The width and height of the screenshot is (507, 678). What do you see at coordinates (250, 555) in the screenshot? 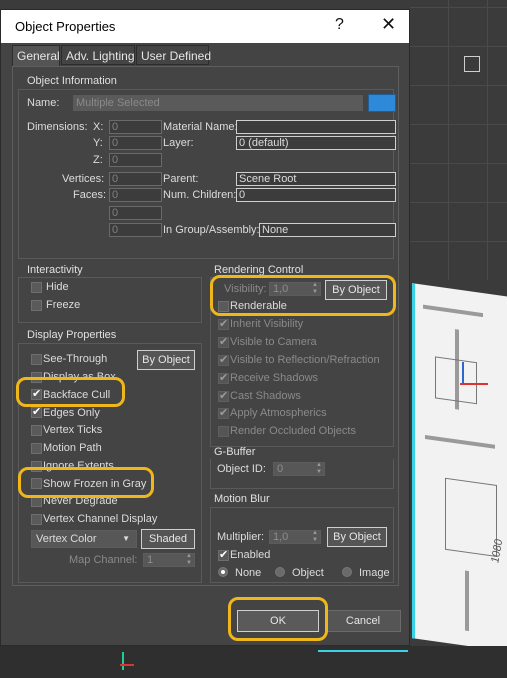
I see `motion-blur-enabled-label: Enabled` at bounding box center [250, 555].